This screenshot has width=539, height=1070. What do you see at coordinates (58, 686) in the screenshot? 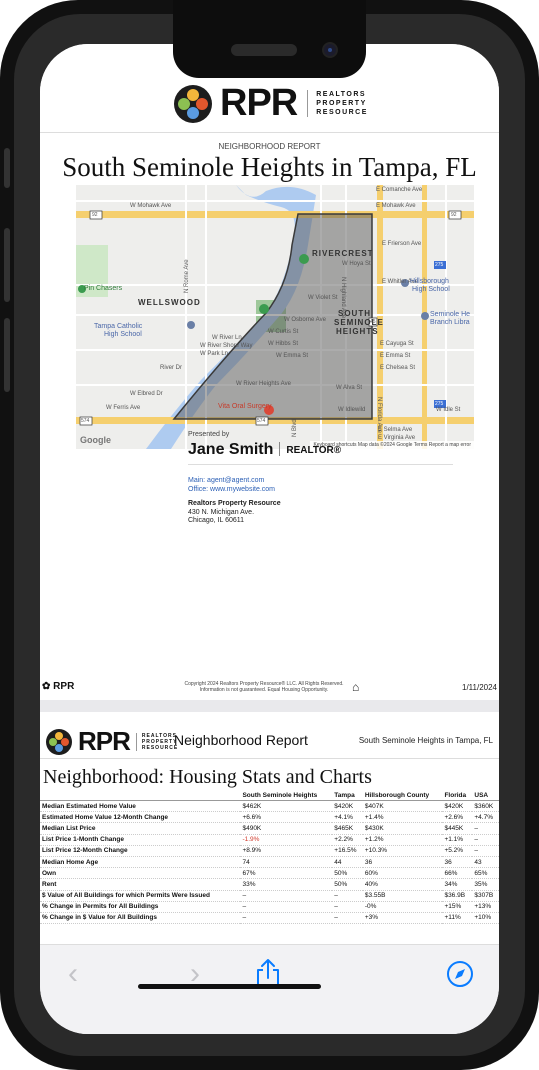
I see `footer-brand: ✿ RPR` at bounding box center [58, 686].